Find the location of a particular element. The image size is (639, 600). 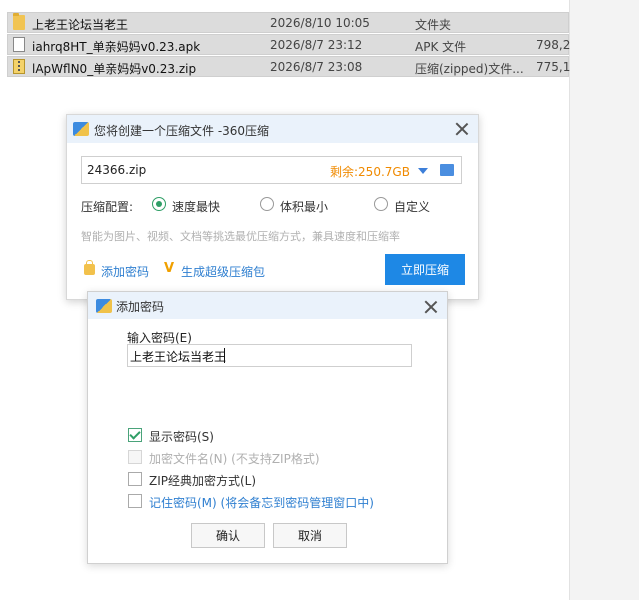

super-pack-link: 生成超级压缩包 is located at coordinates (223, 271).